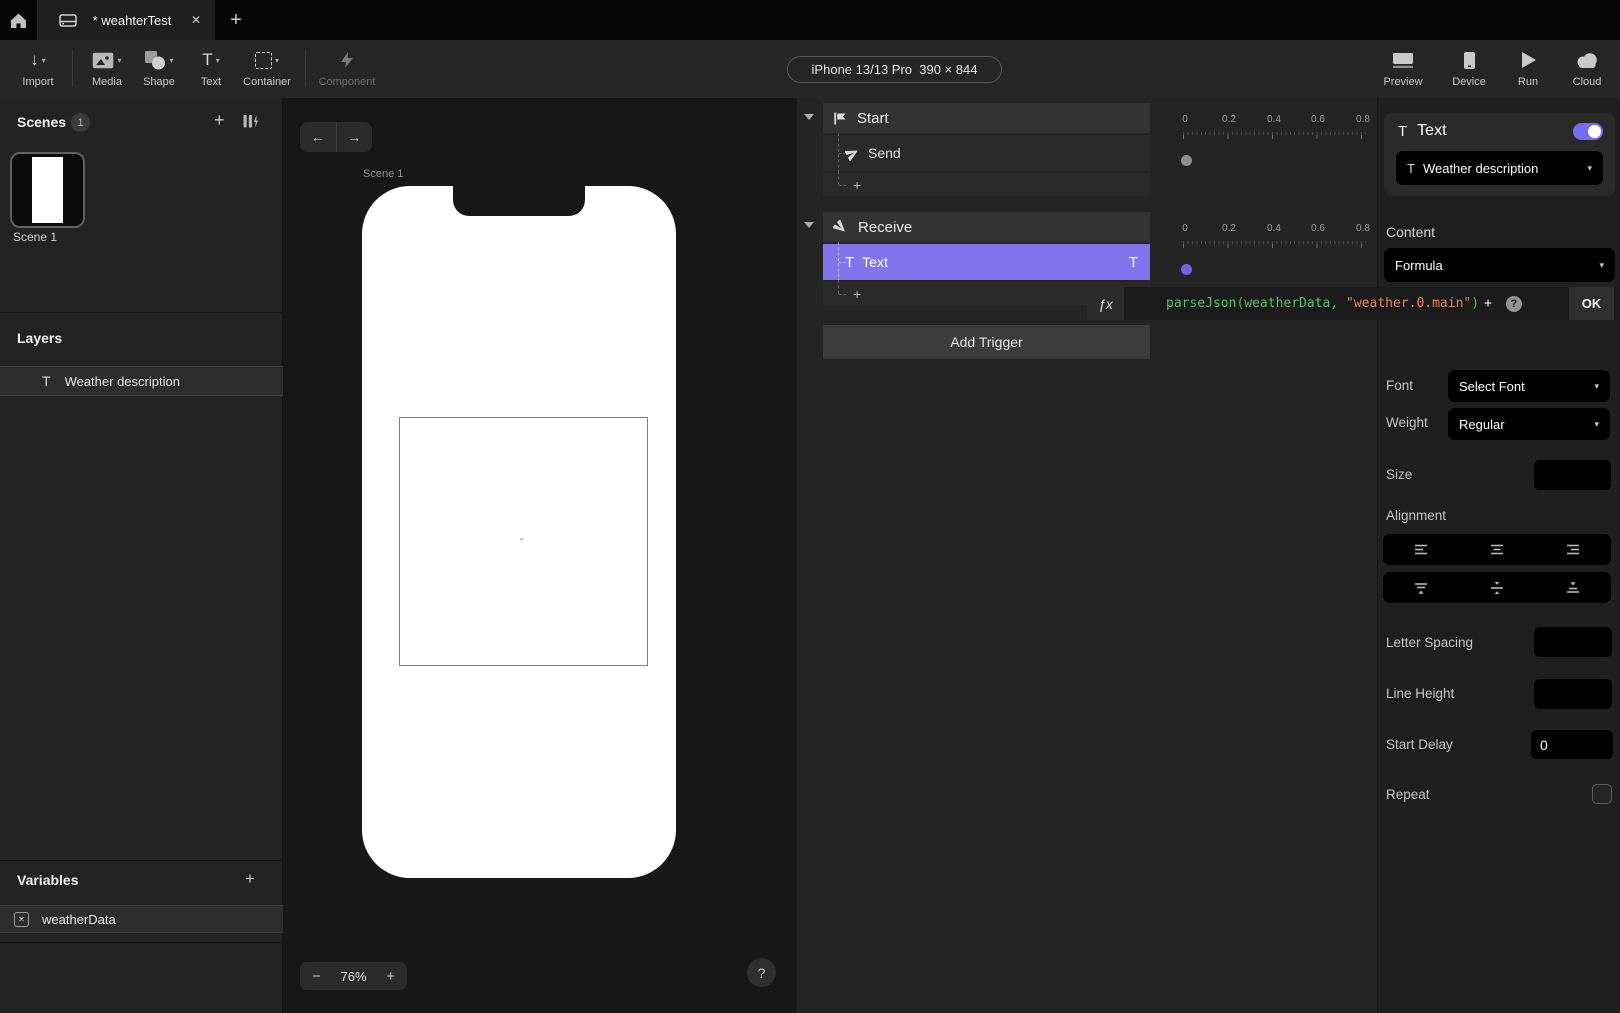  I want to click on zoom-level: 76%, so click(353, 976).